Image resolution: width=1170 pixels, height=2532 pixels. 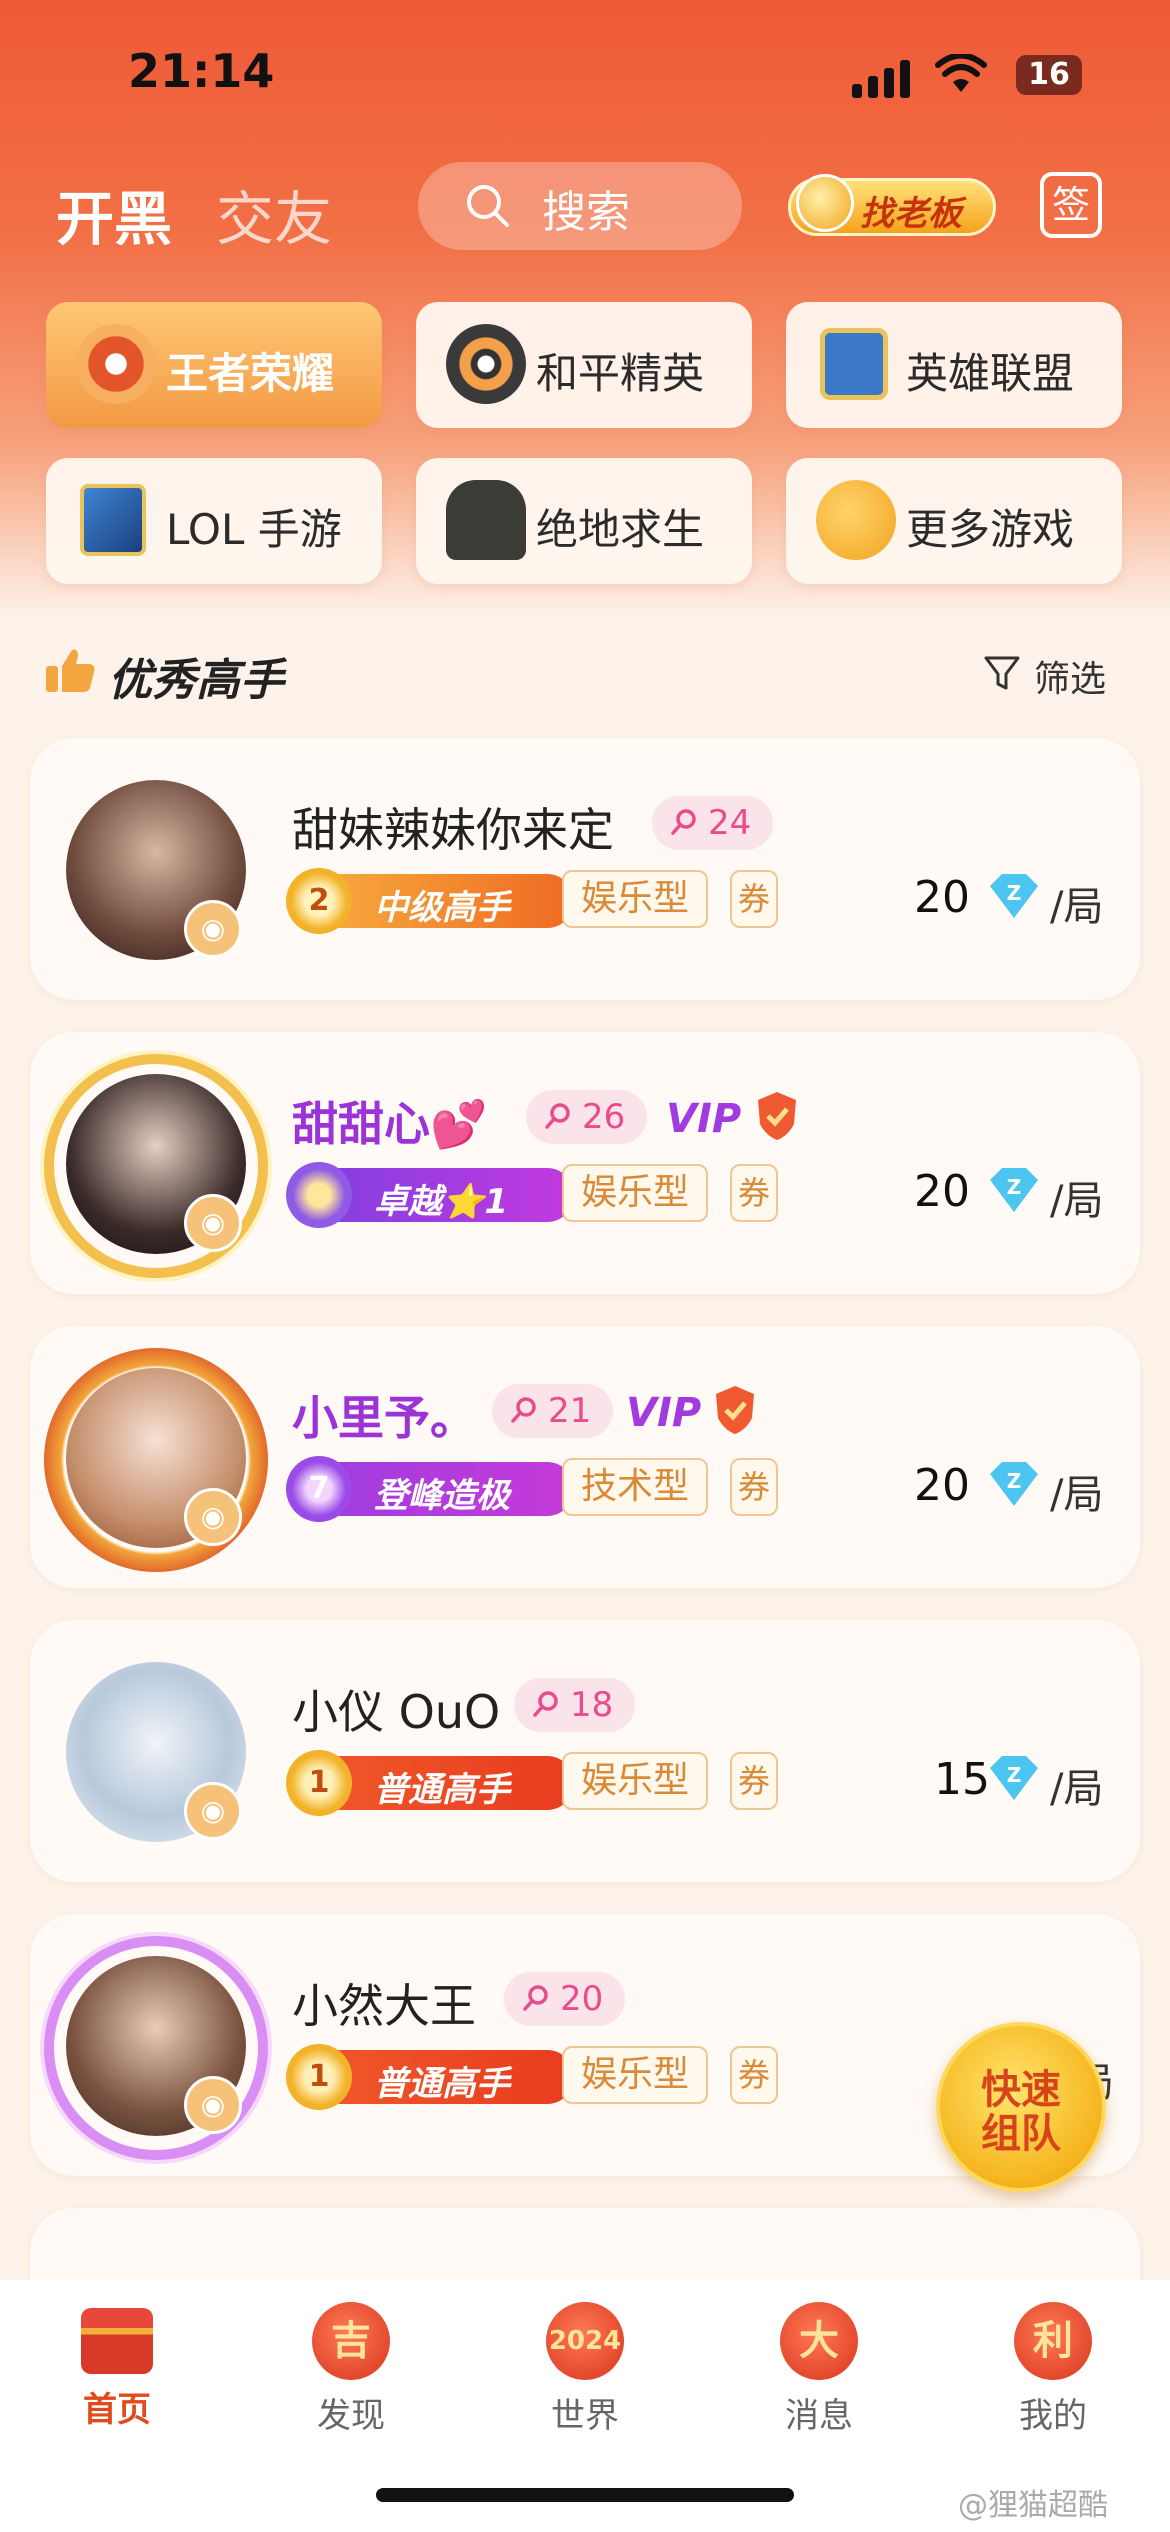 I want to click on game-label: LOL 手游, so click(x=254, y=529).